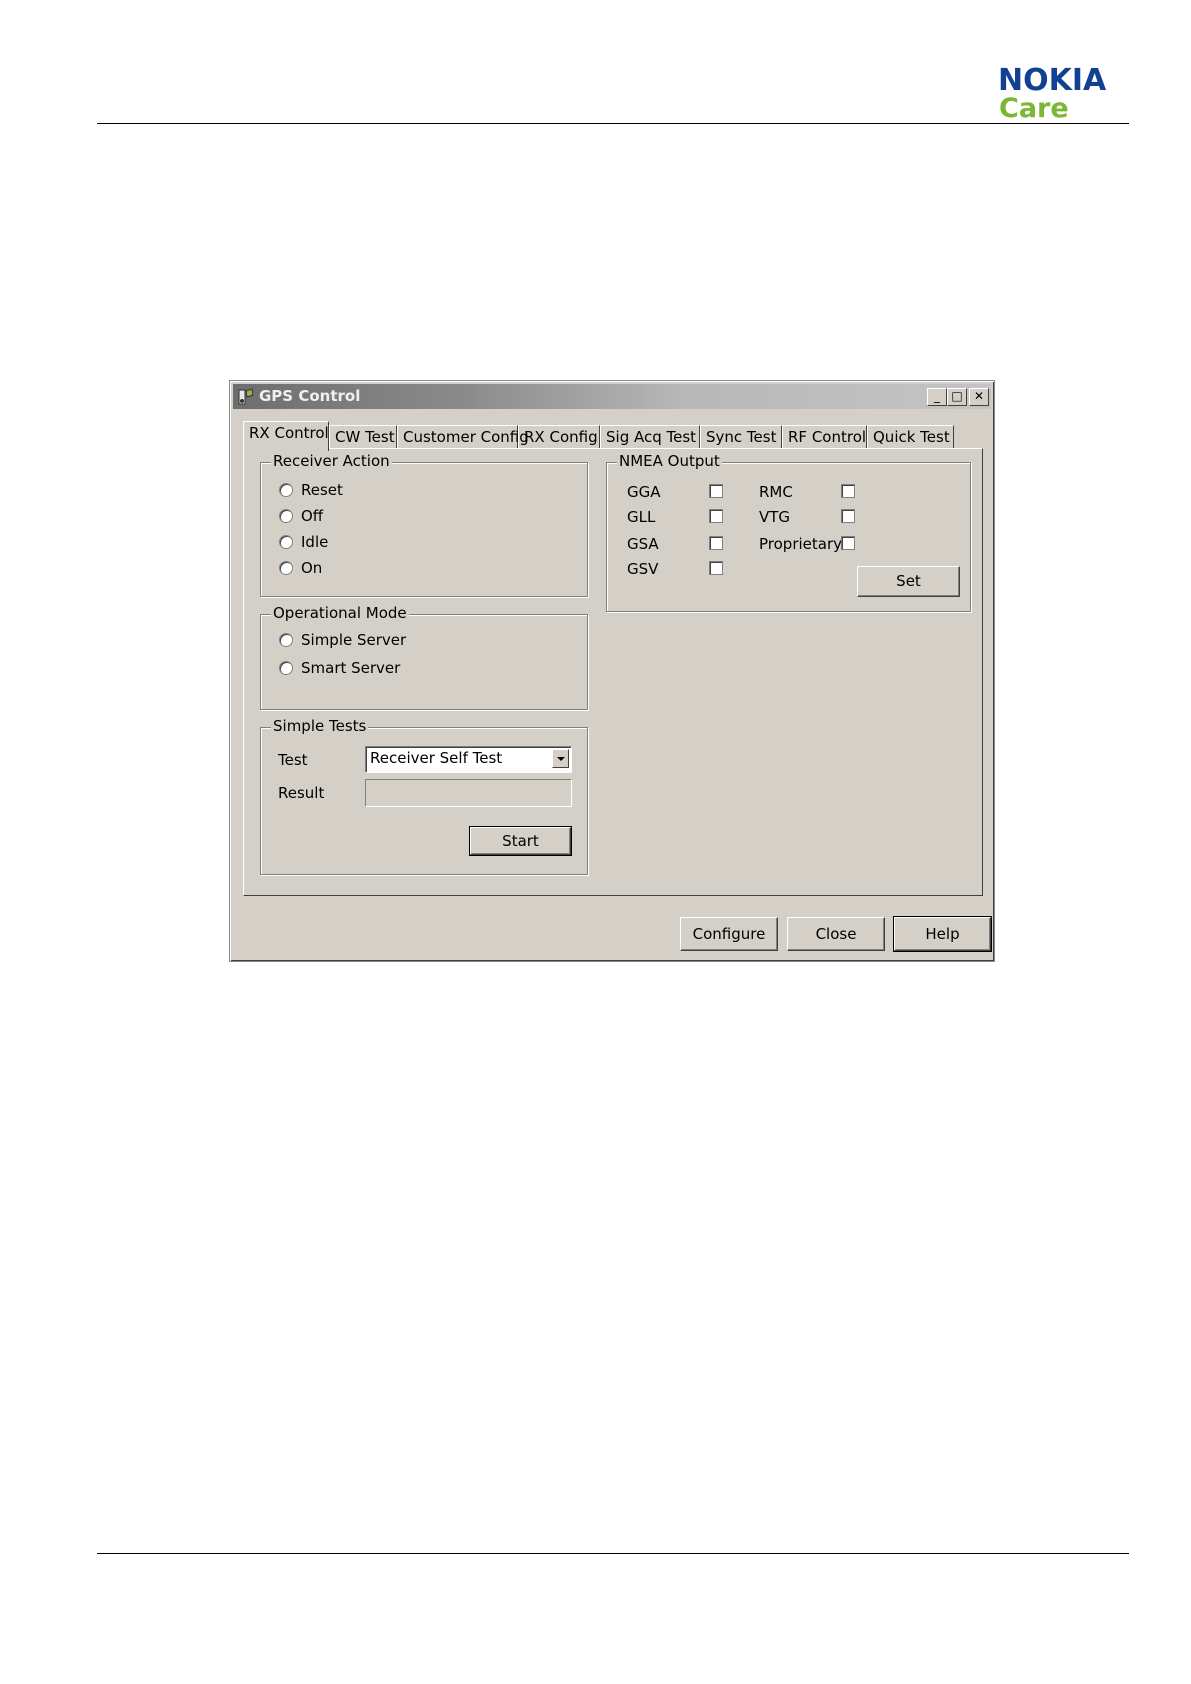  I want to click on test-label: Test, so click(293, 760).